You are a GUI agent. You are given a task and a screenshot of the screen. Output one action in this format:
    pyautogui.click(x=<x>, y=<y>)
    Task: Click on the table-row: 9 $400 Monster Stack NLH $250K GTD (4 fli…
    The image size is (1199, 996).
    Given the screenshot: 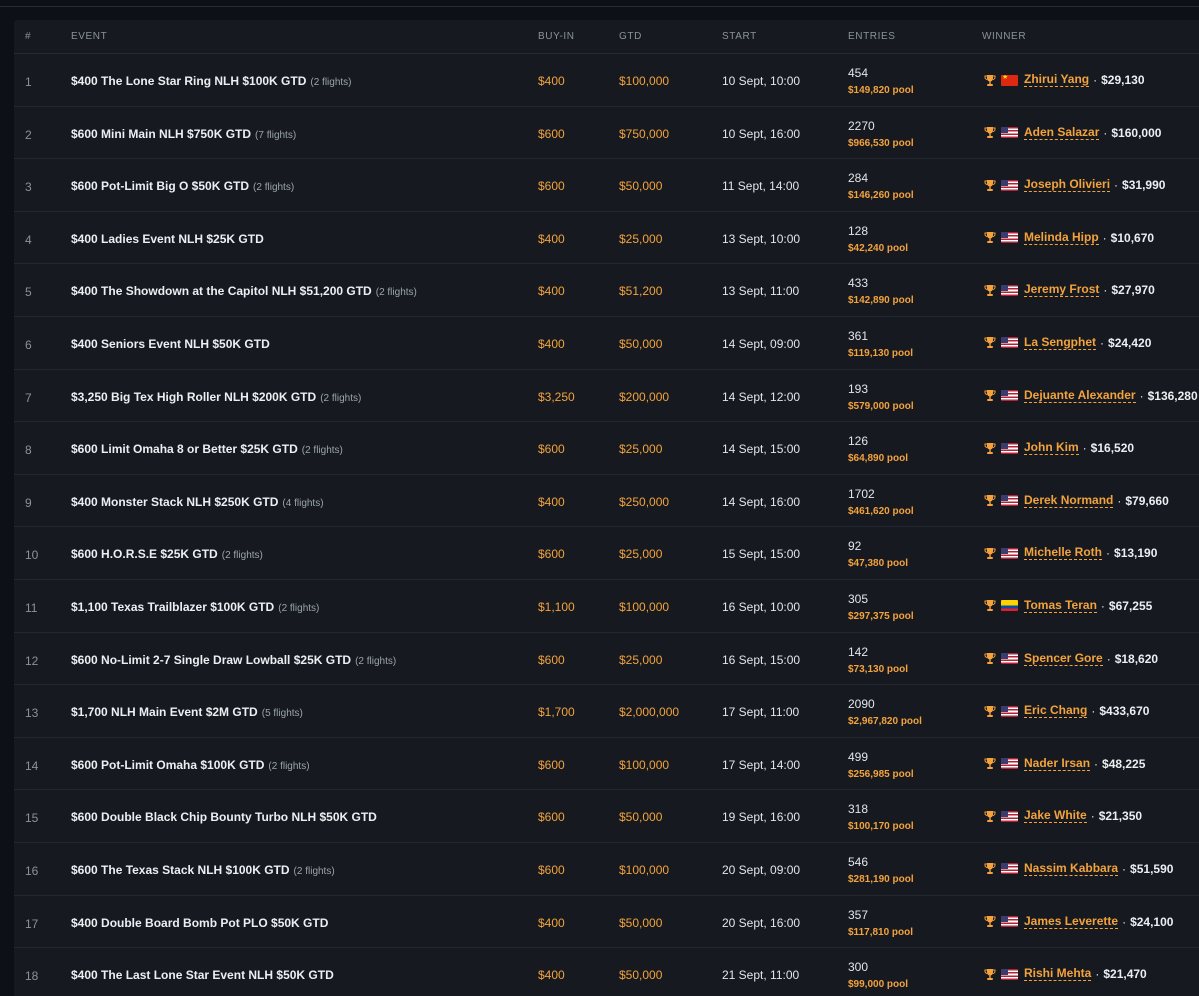 What is the action you would take?
    pyautogui.click(x=606, y=501)
    